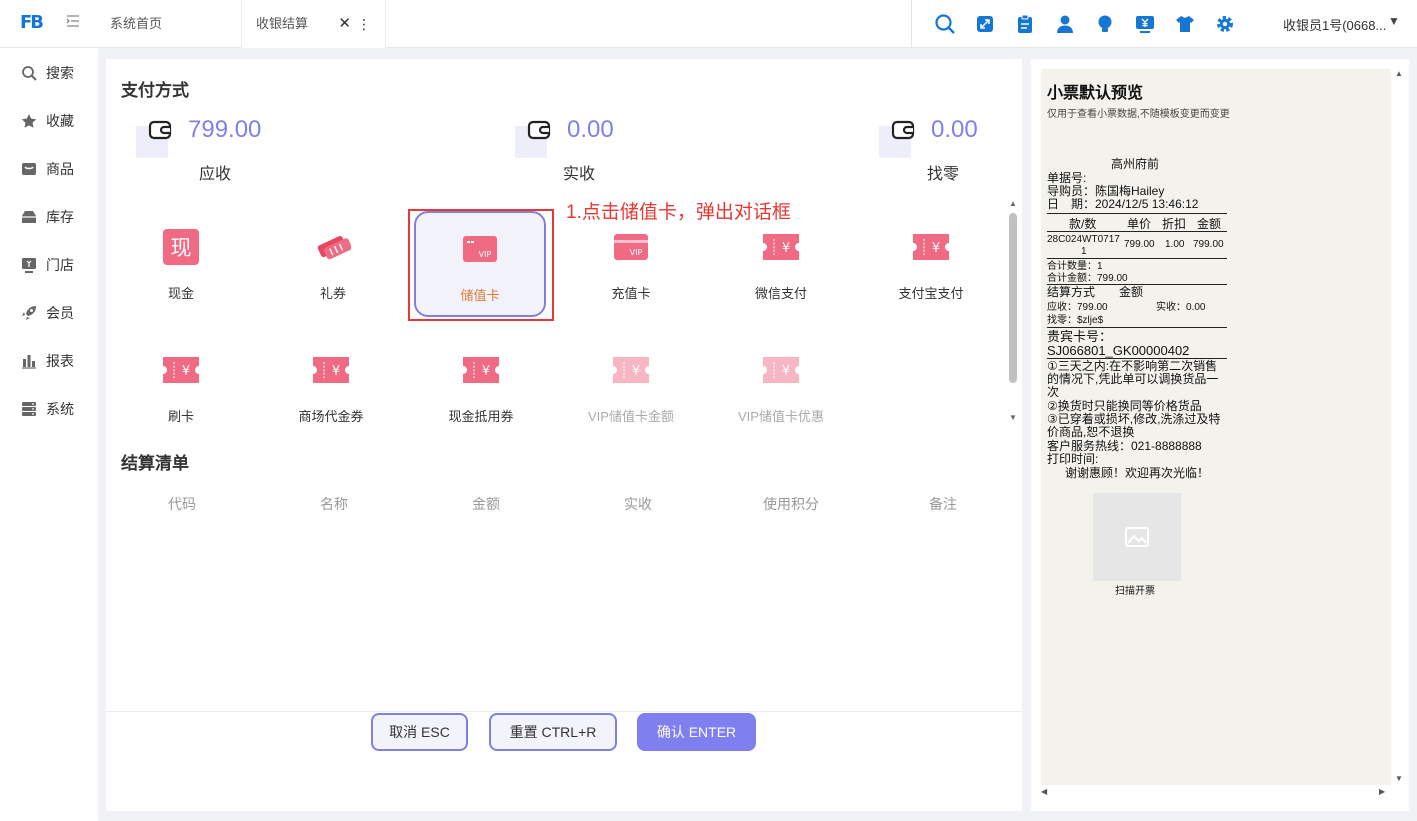 This screenshot has height=821, width=1417. I want to click on inventory-icon, so click(29, 217).